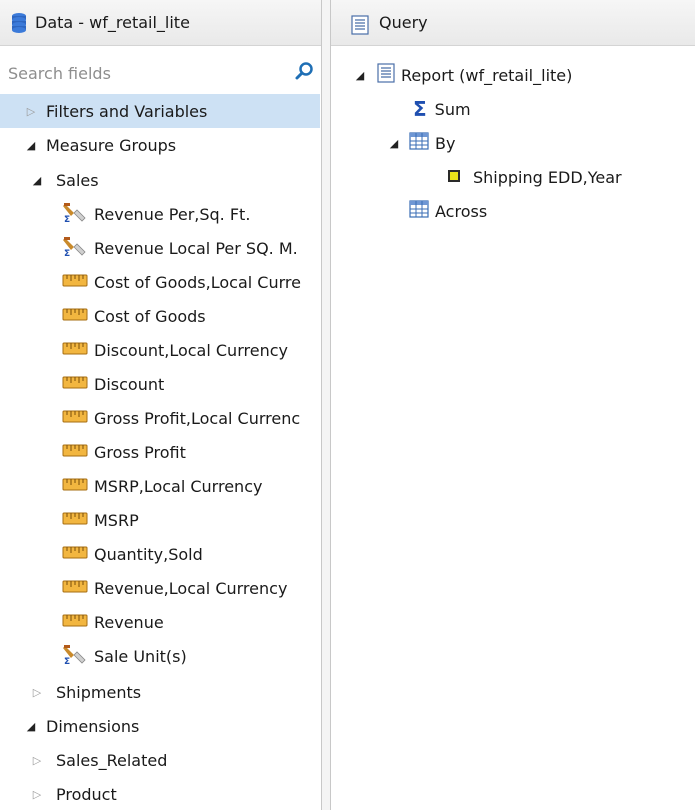 The image size is (695, 811). I want to click on measure-item: Gross Profit,Local Currenc, so click(191, 418).